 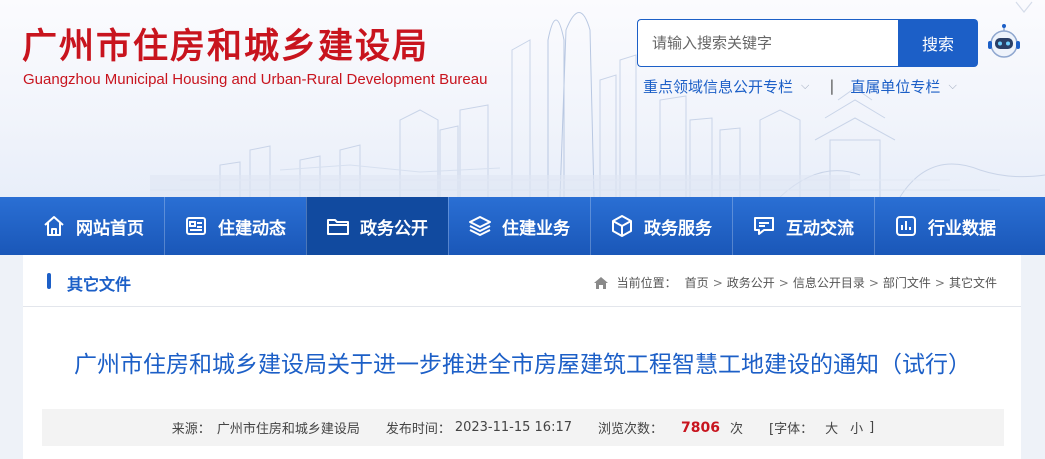 I want to click on nav-item-industry-data: 行业数据, so click(x=945, y=226).